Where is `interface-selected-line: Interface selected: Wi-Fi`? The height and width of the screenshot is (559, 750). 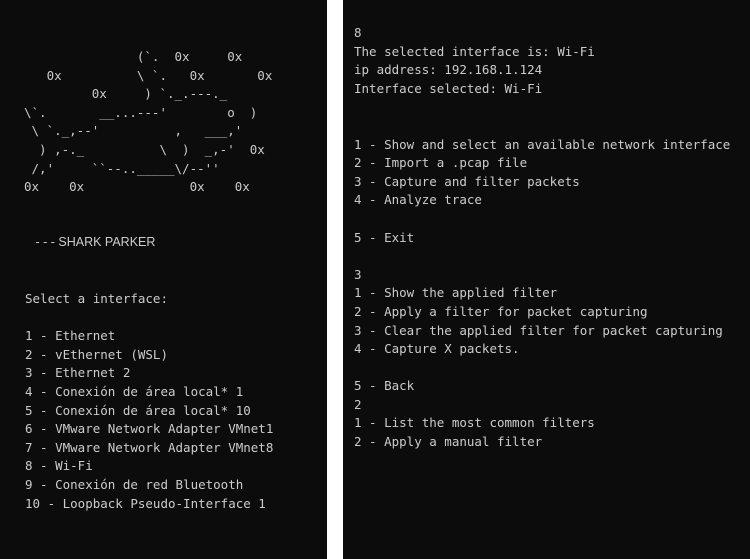 interface-selected-line: Interface selected: Wi-Fi is located at coordinates (448, 88).